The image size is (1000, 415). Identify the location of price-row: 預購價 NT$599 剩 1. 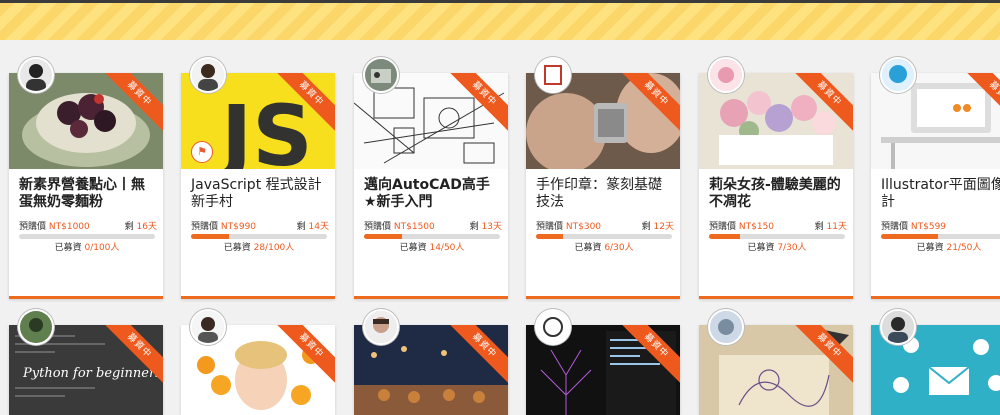
(940, 225).